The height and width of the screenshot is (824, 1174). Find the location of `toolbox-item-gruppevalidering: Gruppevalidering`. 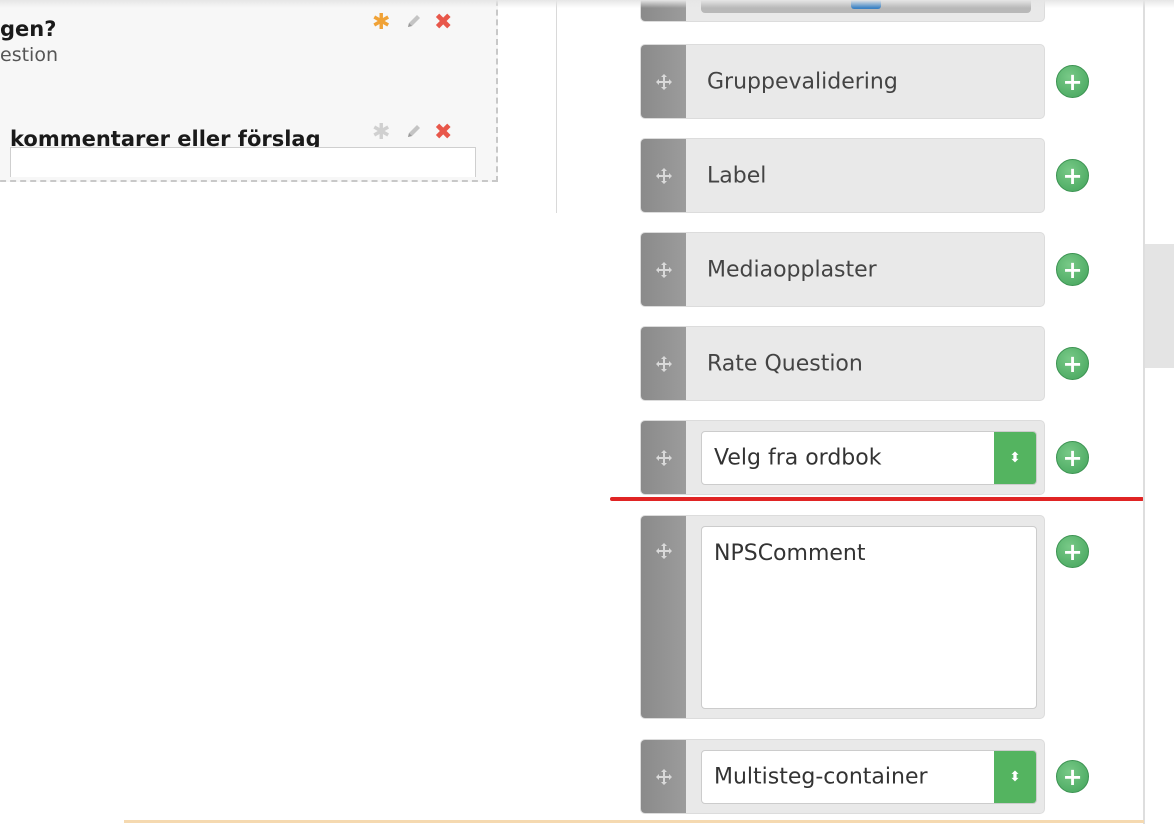

toolbox-item-gruppevalidering: Gruppevalidering is located at coordinates (842, 81).